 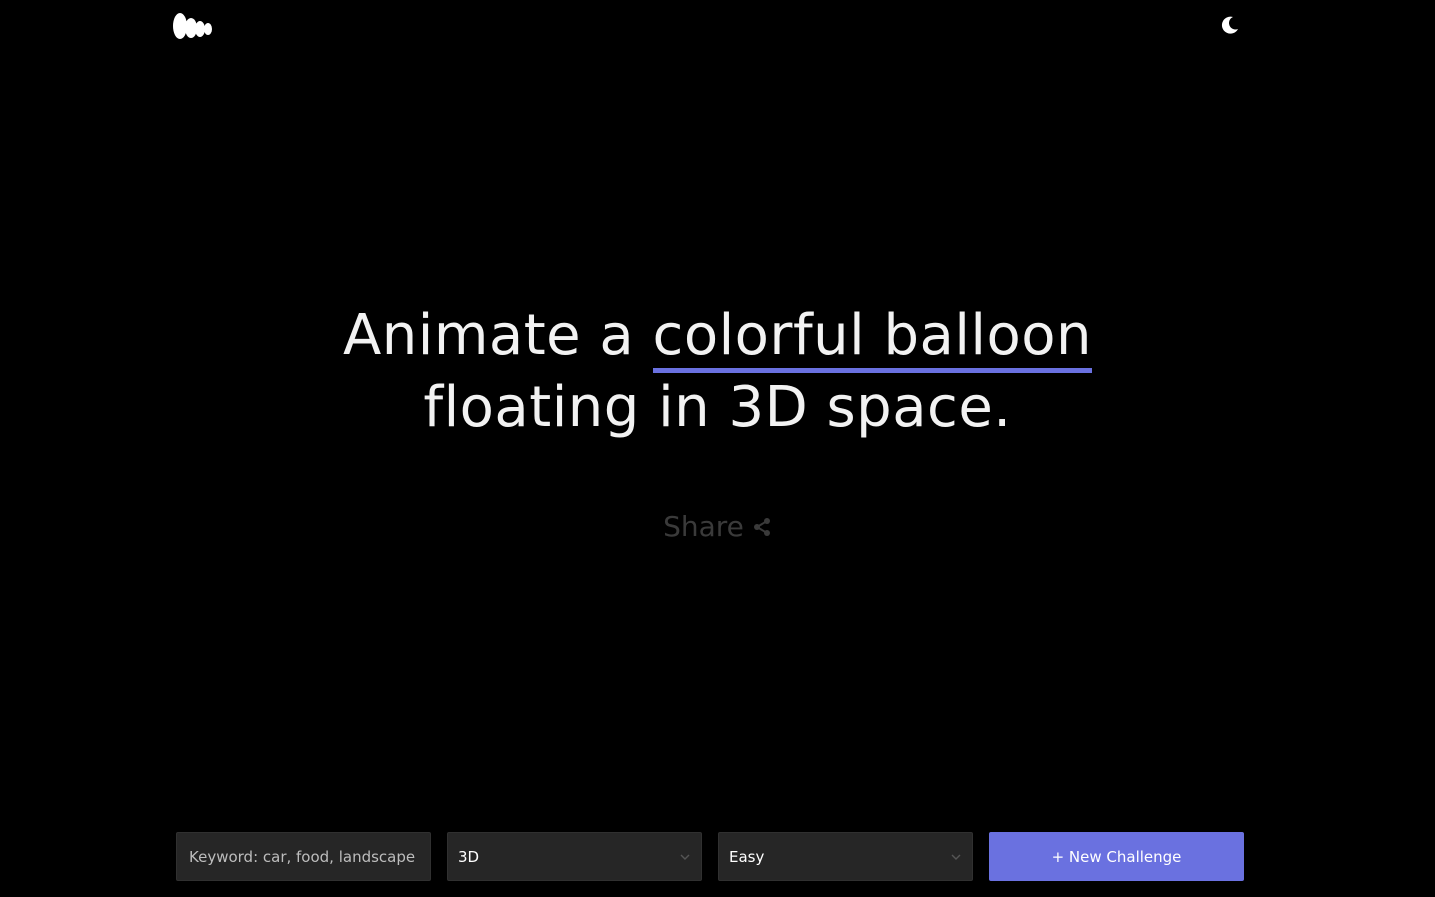 I want to click on keyword-field, so click(x=303, y=856).